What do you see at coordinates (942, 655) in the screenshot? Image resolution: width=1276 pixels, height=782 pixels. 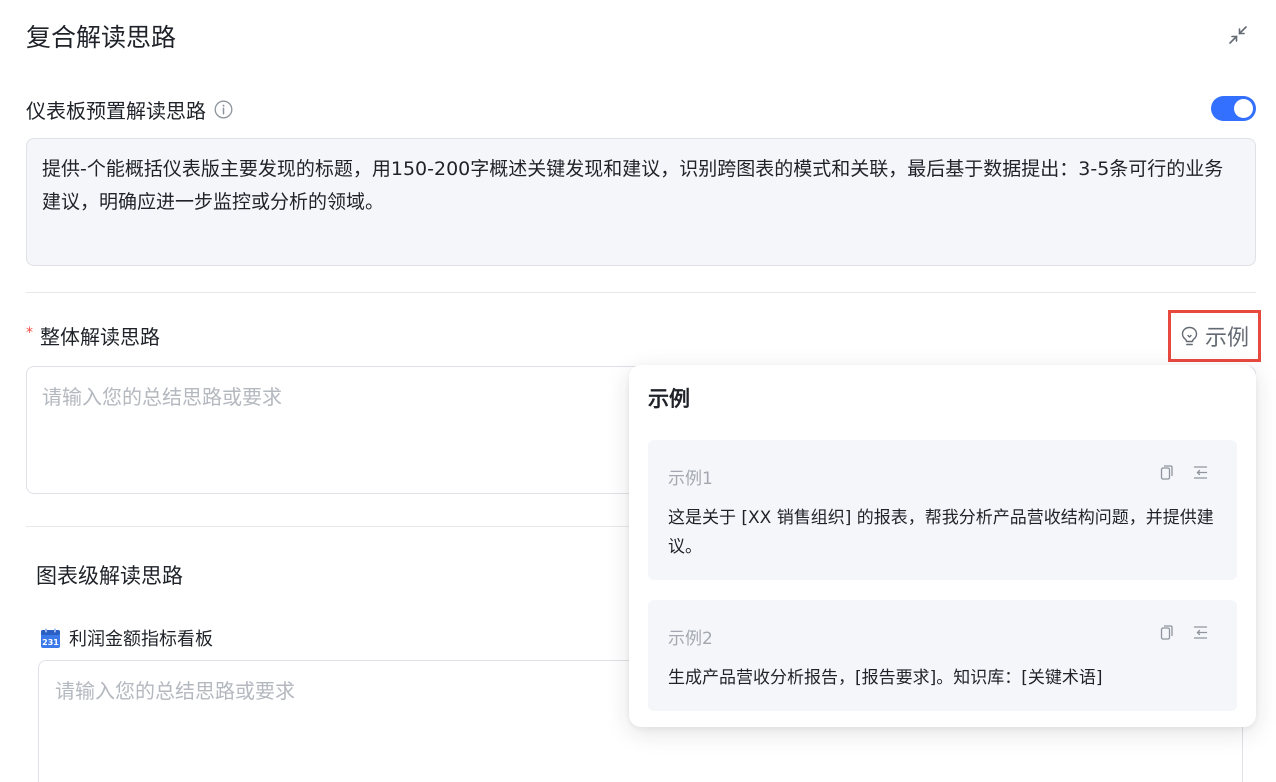 I see `example-card: 示例2 生成产品营收分析报告，[报告要求]。知识库：[关键术语]` at bounding box center [942, 655].